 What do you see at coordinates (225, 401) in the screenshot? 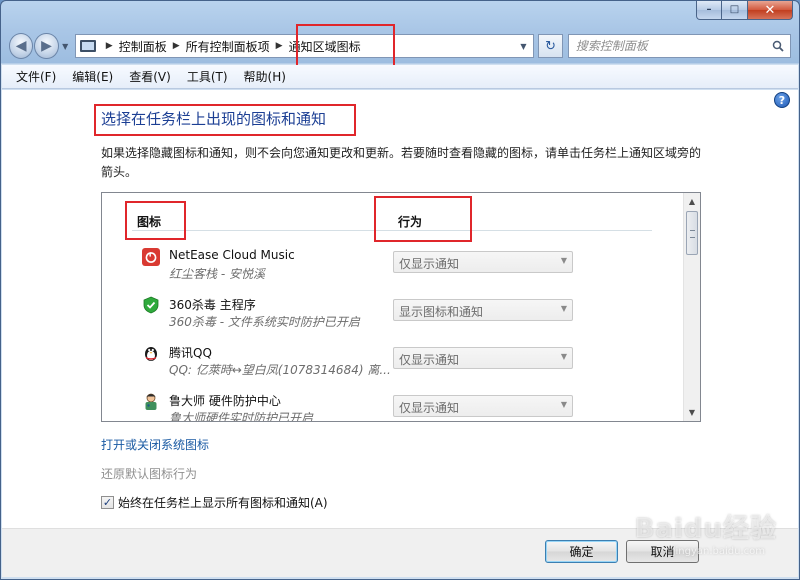
I see `app-name: 鲁大师 硬件防护中心` at bounding box center [225, 401].